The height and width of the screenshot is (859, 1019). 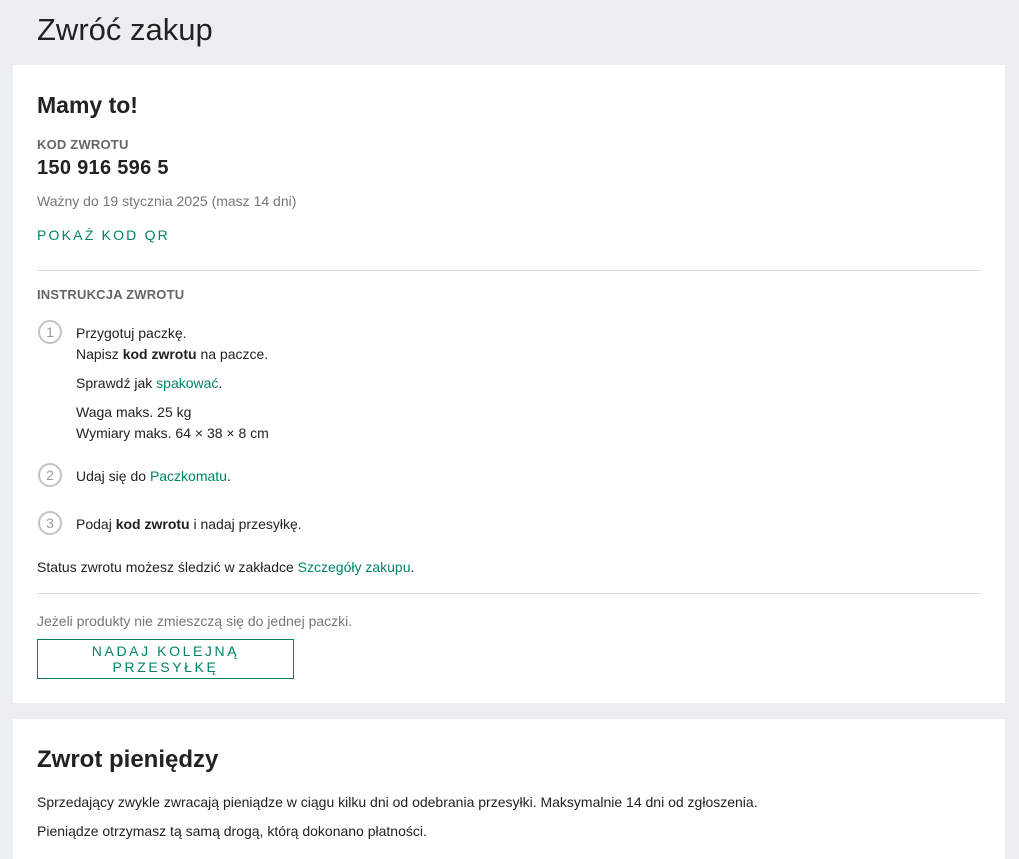 What do you see at coordinates (167, 201) in the screenshot?
I see `return-code-validity: Ważny do 19 stycznia 2025 (masz 14 dni)` at bounding box center [167, 201].